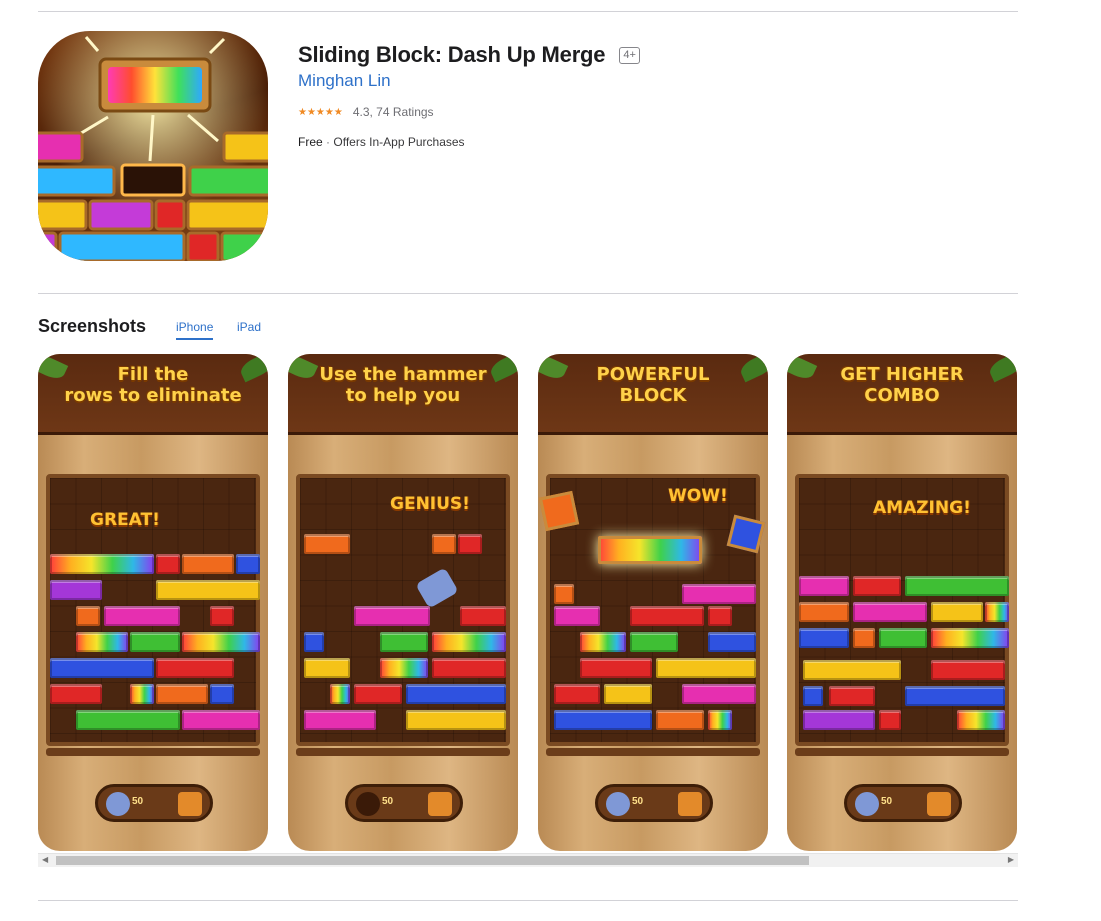 The height and width of the screenshot is (921, 1101). I want to click on bottom-divider, so click(528, 900).